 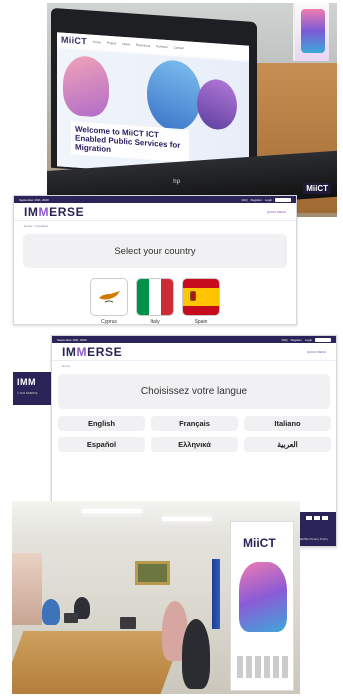 What do you see at coordinates (152, 573) in the screenshot?
I see `wall-painting` at bounding box center [152, 573].